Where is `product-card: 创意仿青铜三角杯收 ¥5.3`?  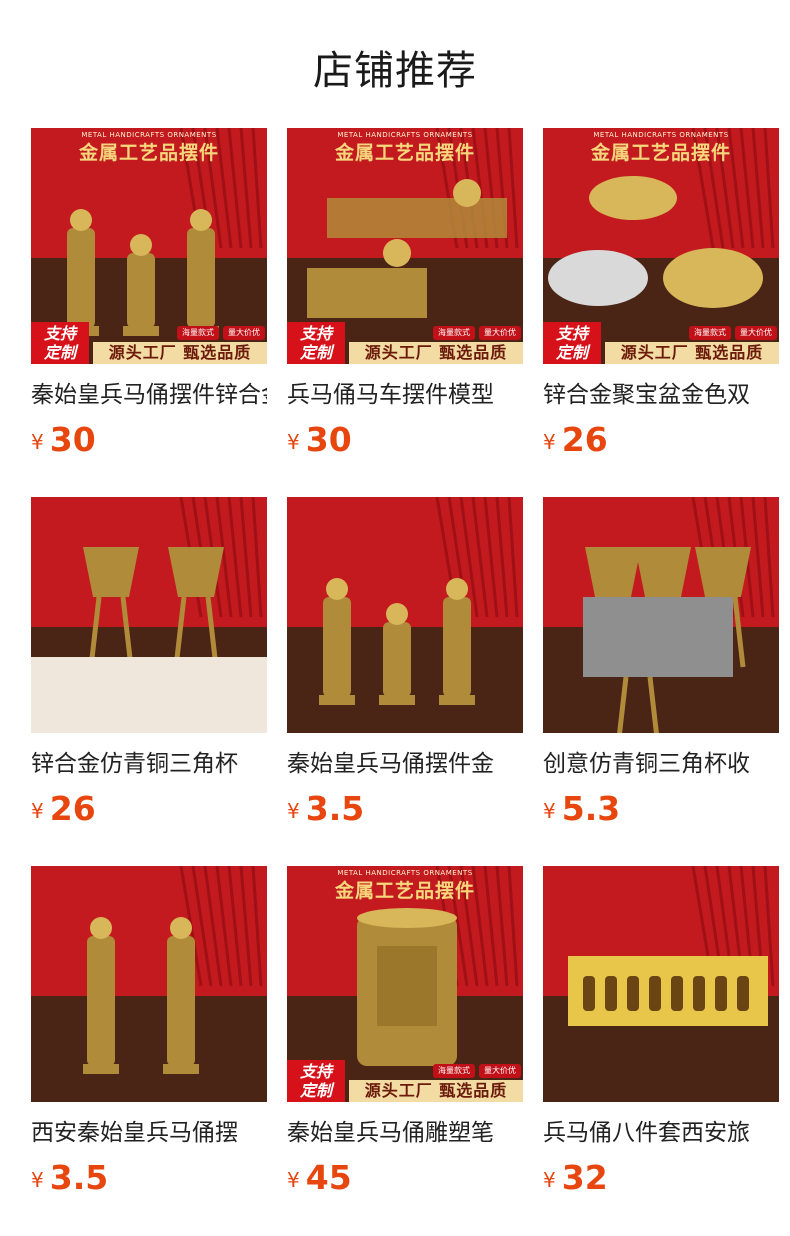 product-card: 创意仿青铜三角杯收 ¥5.3 is located at coordinates (661, 666).